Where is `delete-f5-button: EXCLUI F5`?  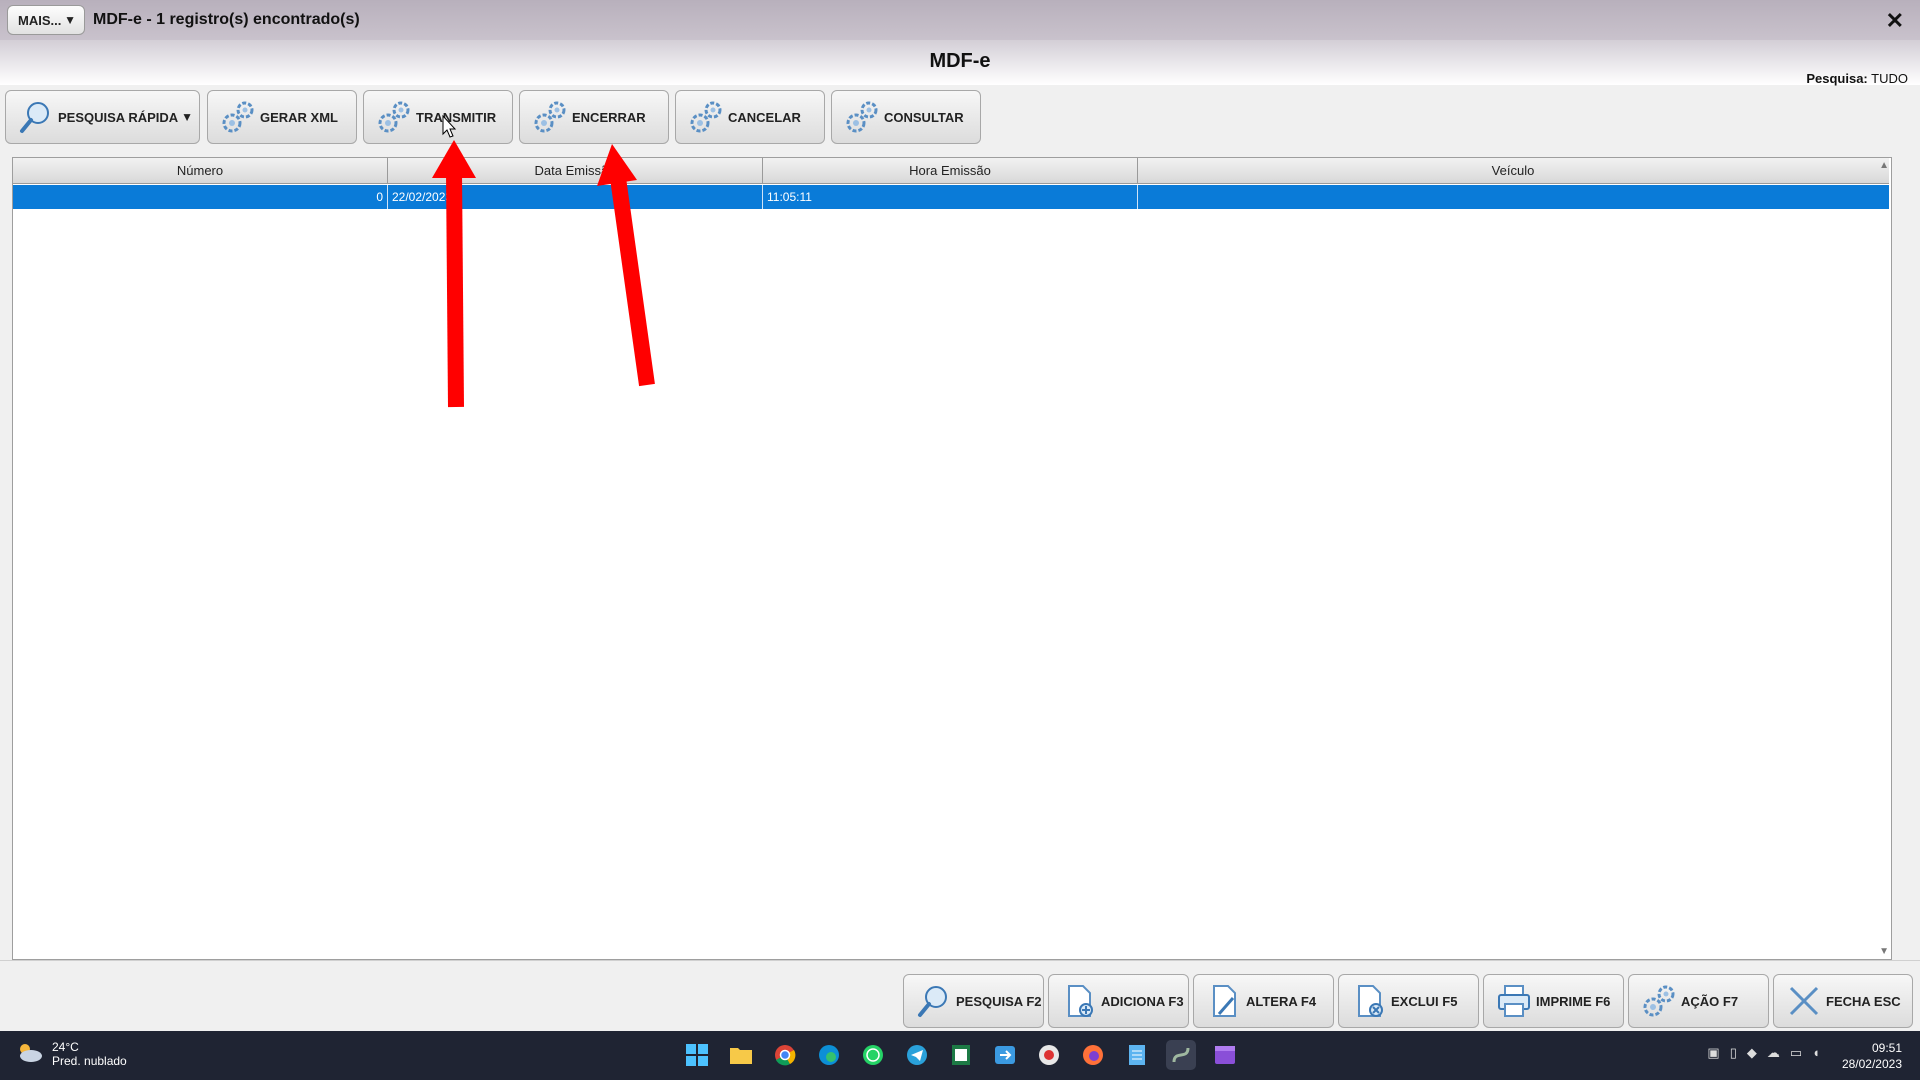
delete-f5-button: EXCLUI F5 is located at coordinates (1408, 1001).